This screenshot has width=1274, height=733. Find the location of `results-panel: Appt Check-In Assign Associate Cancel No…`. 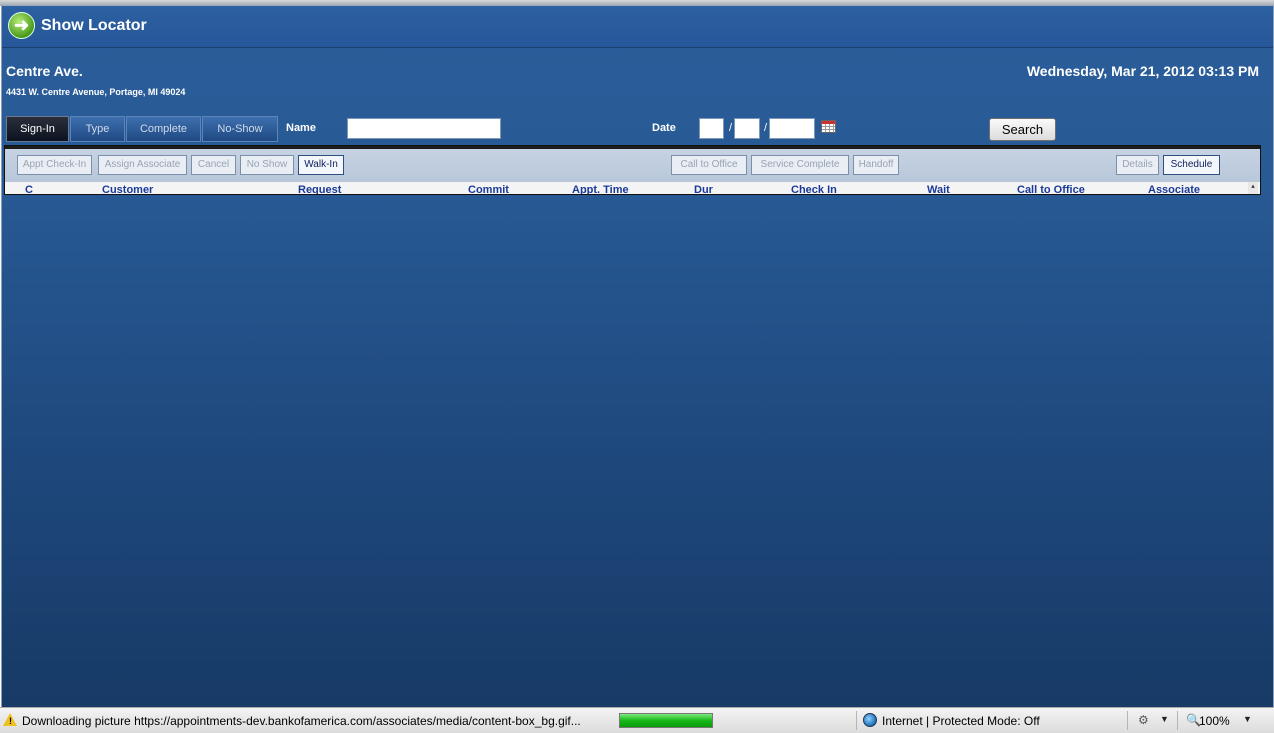

results-panel: Appt Check-In Assign Associate Cancel No… is located at coordinates (632, 170).